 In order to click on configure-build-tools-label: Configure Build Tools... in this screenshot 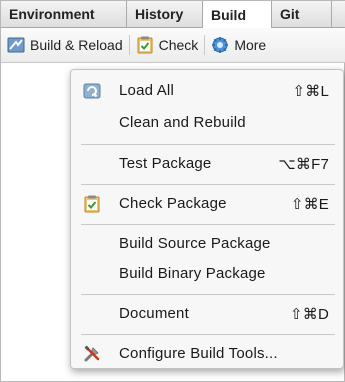, I will do `click(198, 353)`.